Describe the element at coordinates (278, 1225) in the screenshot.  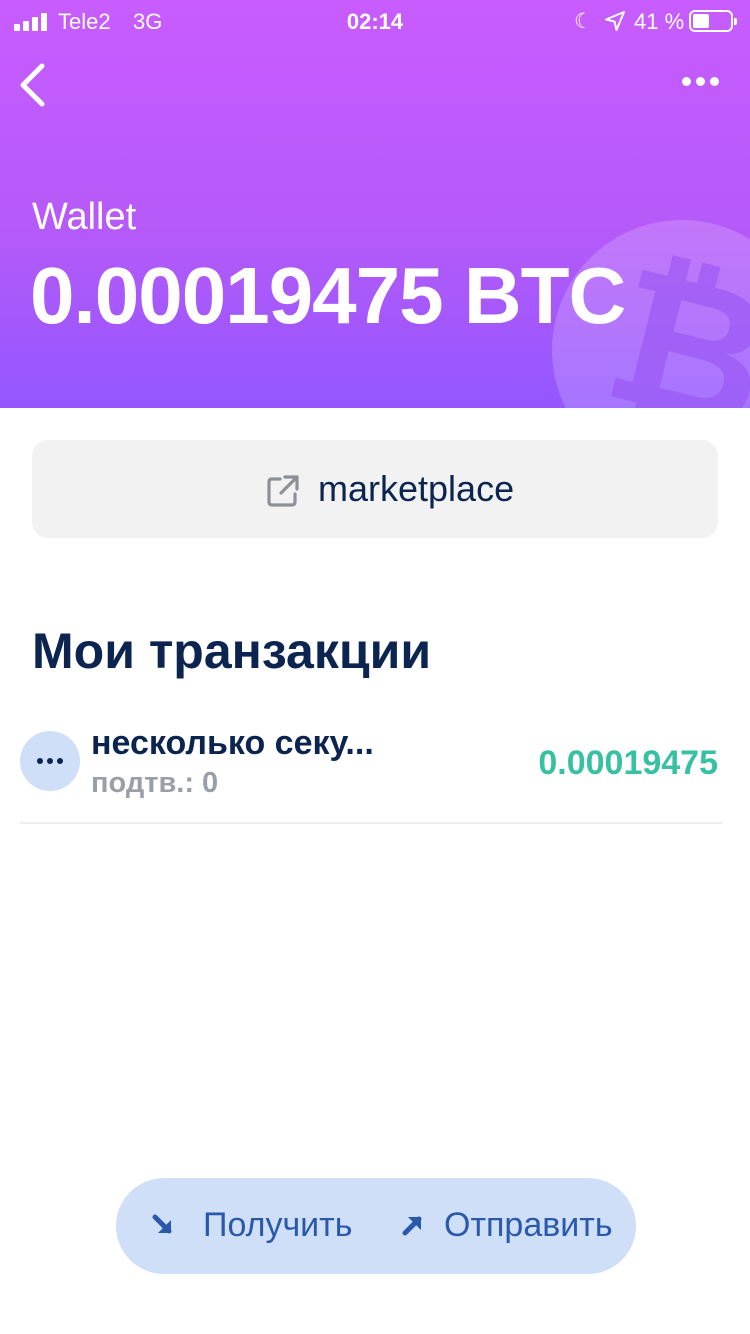
I see `receive-label: Получить` at that location.